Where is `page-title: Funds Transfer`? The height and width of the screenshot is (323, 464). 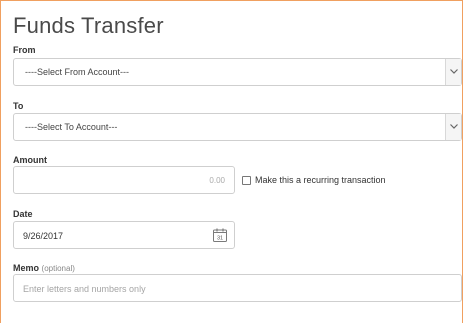
page-title: Funds Transfer is located at coordinates (88, 25).